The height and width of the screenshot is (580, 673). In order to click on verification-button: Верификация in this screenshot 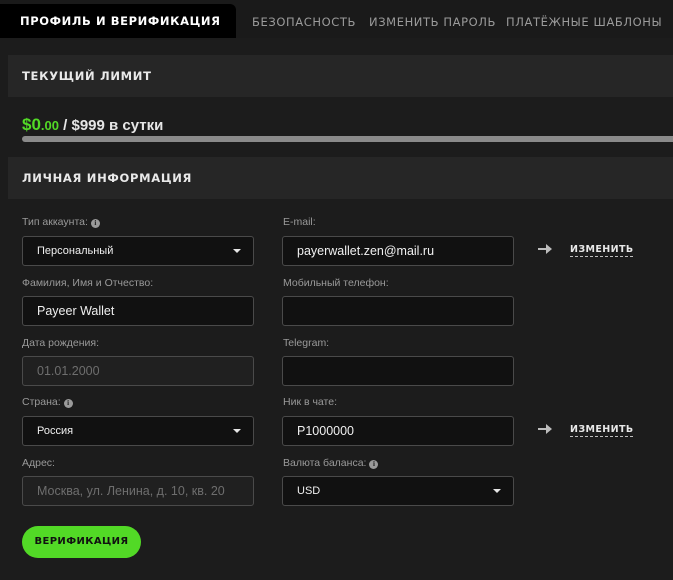, I will do `click(81, 542)`.